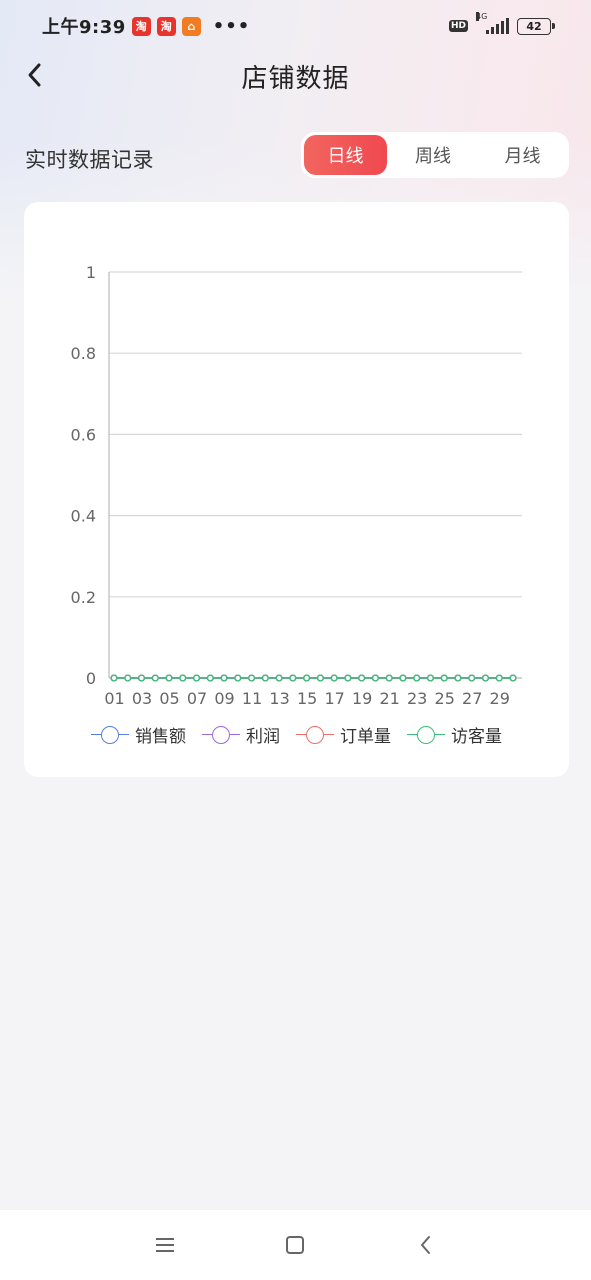 This screenshot has height=1280, width=591. I want to click on period-segmented-control: 日线 周线 月线, so click(435, 155).